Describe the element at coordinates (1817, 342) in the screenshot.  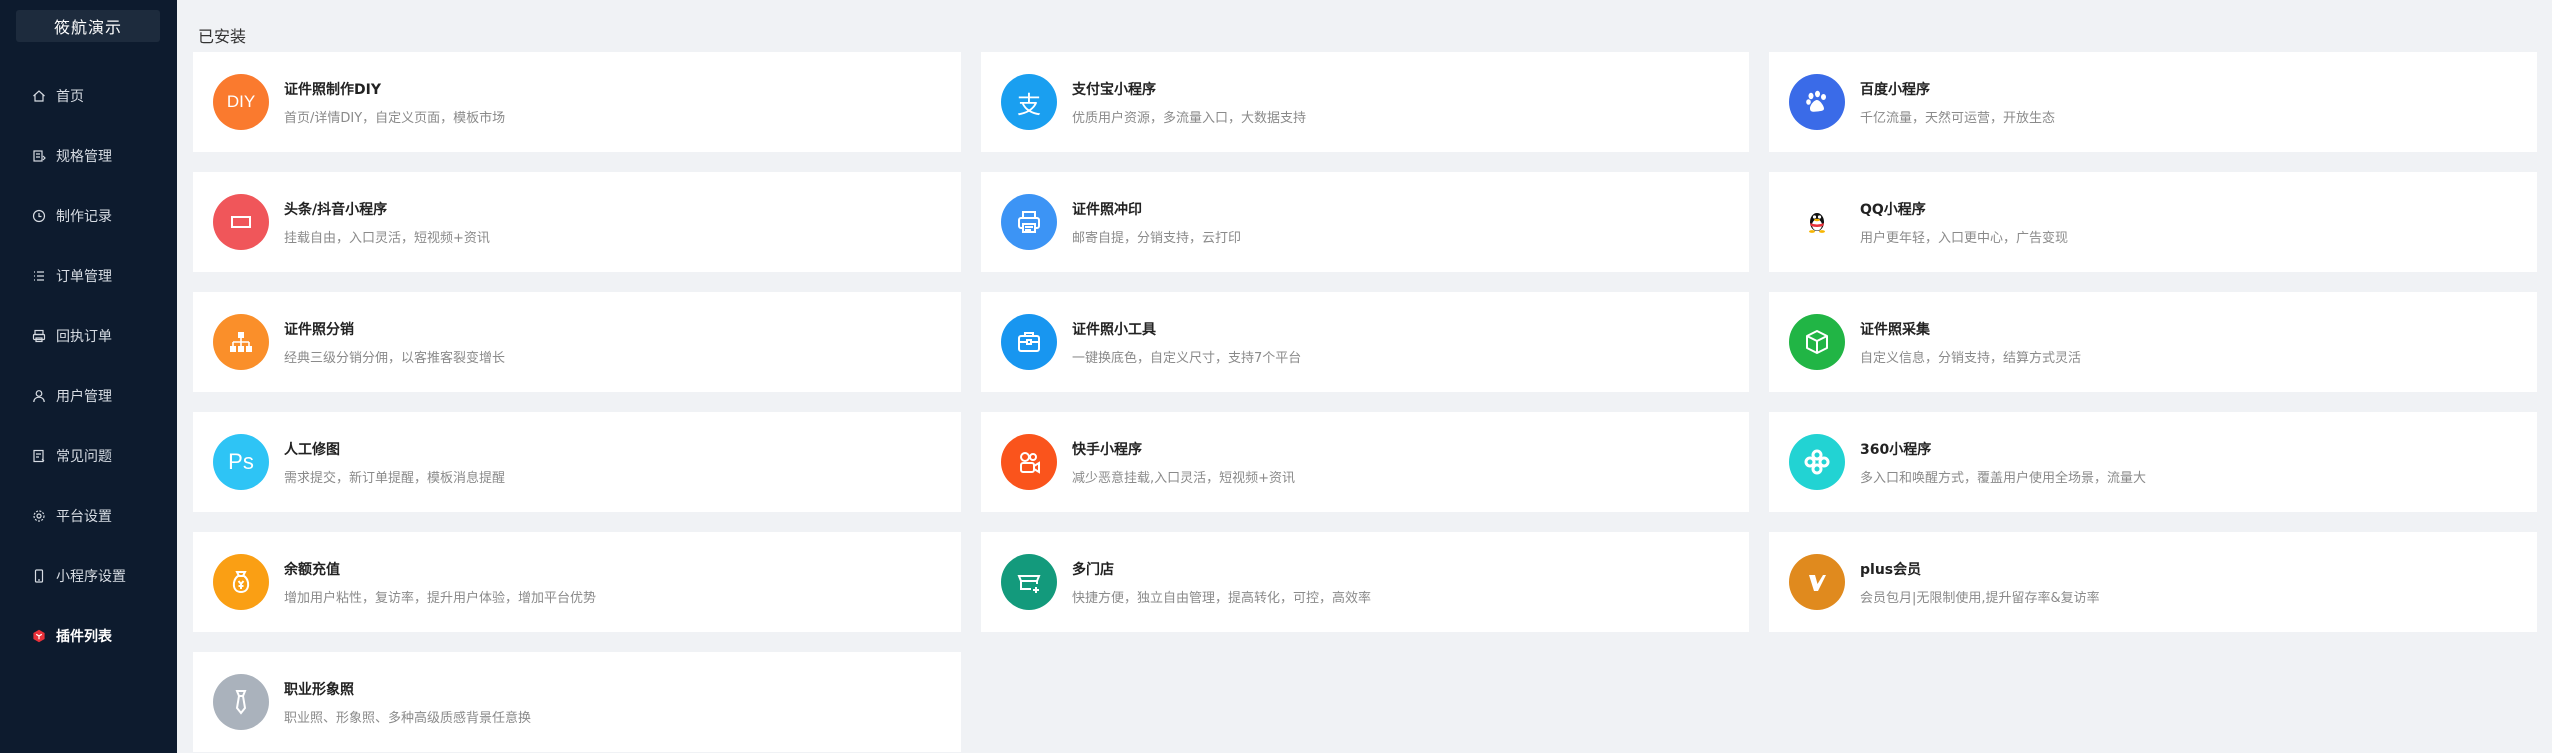
I see `box-icon` at that location.